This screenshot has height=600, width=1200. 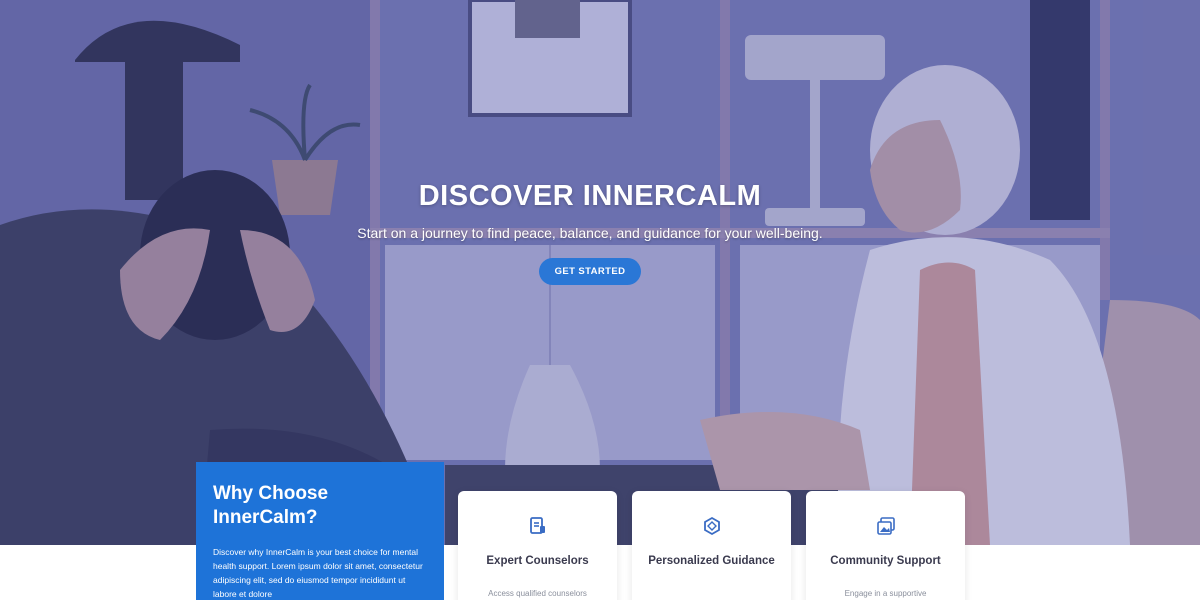 What do you see at coordinates (711, 526) in the screenshot?
I see `hexagon-icon` at bounding box center [711, 526].